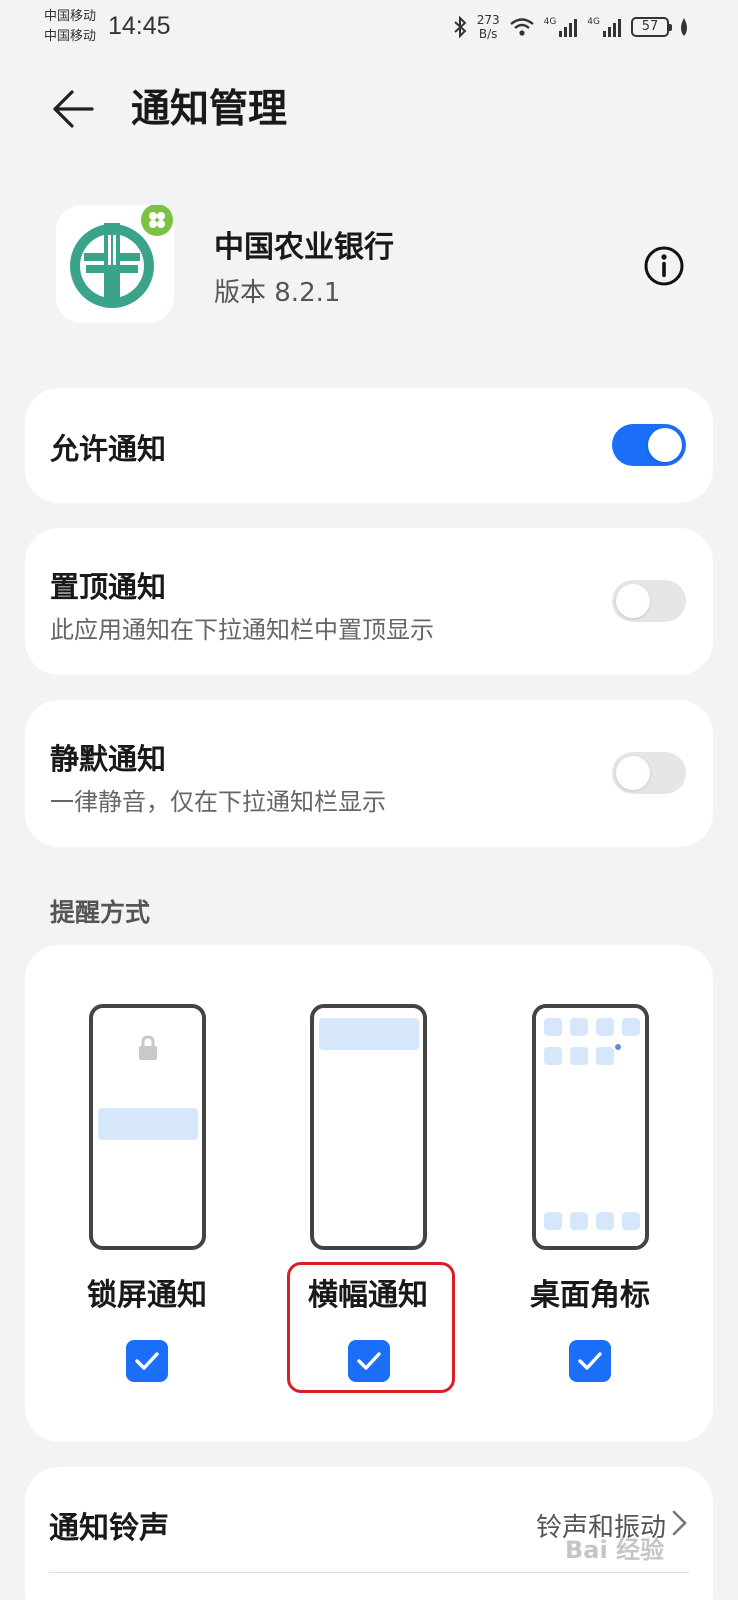 This screenshot has height=1600, width=738. Describe the element at coordinates (70, 27) in the screenshot. I see `carrier-info: 中国移动 中国移动` at that location.